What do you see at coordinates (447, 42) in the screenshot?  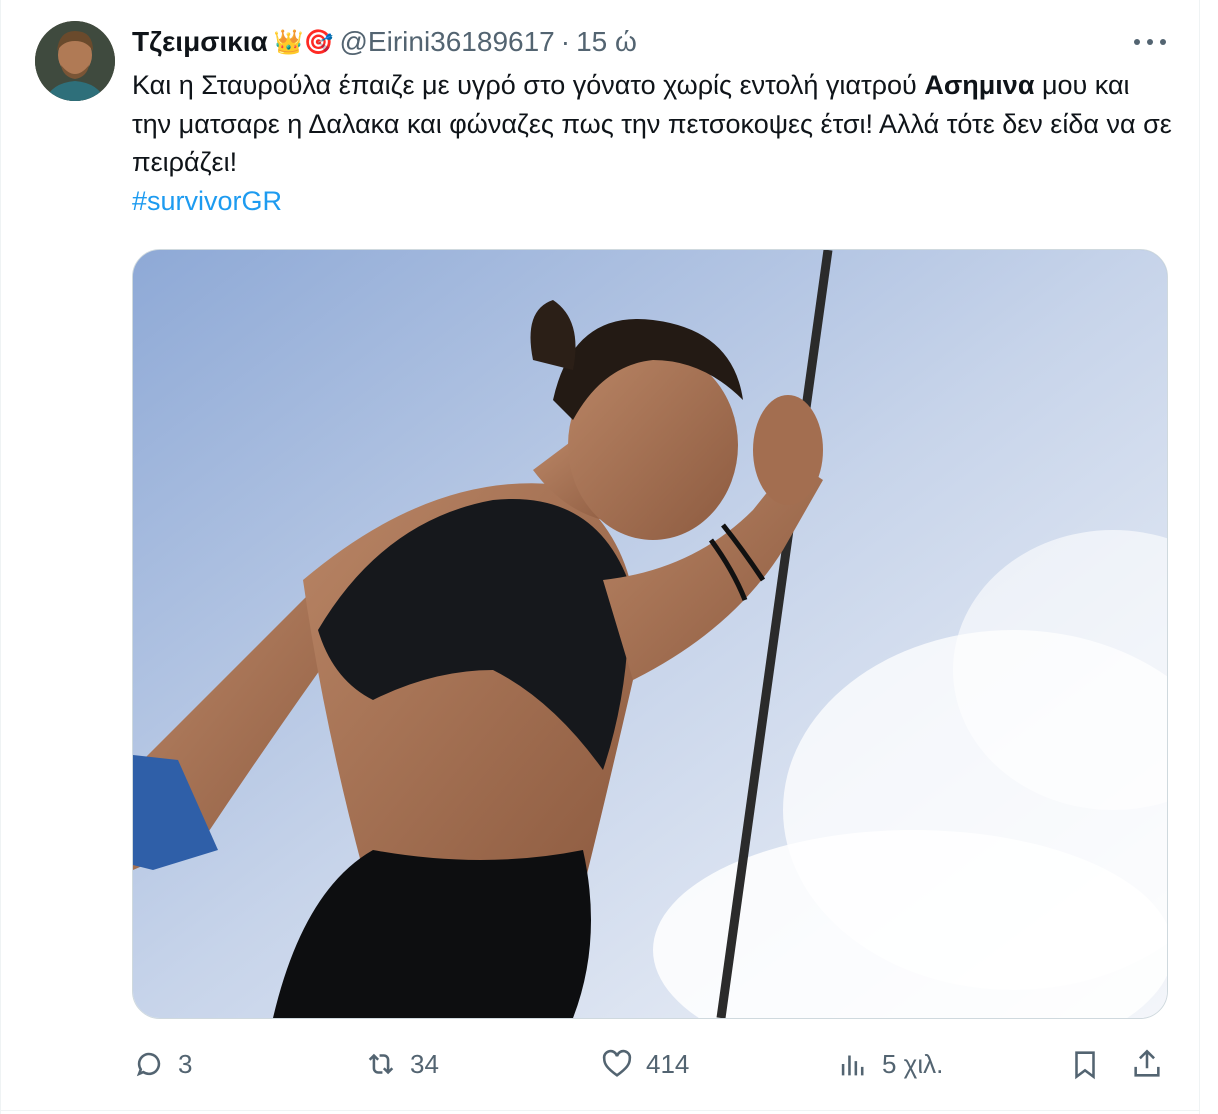 I see `user-handle: @Eirini36189617` at bounding box center [447, 42].